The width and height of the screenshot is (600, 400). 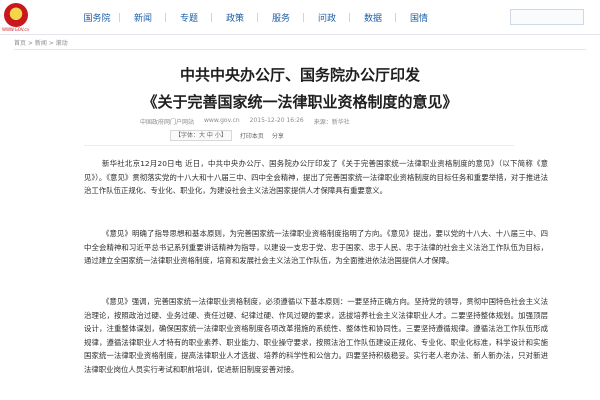 I want to click on article-datetime: 2015-12-20 16:26, so click(x=276, y=120).